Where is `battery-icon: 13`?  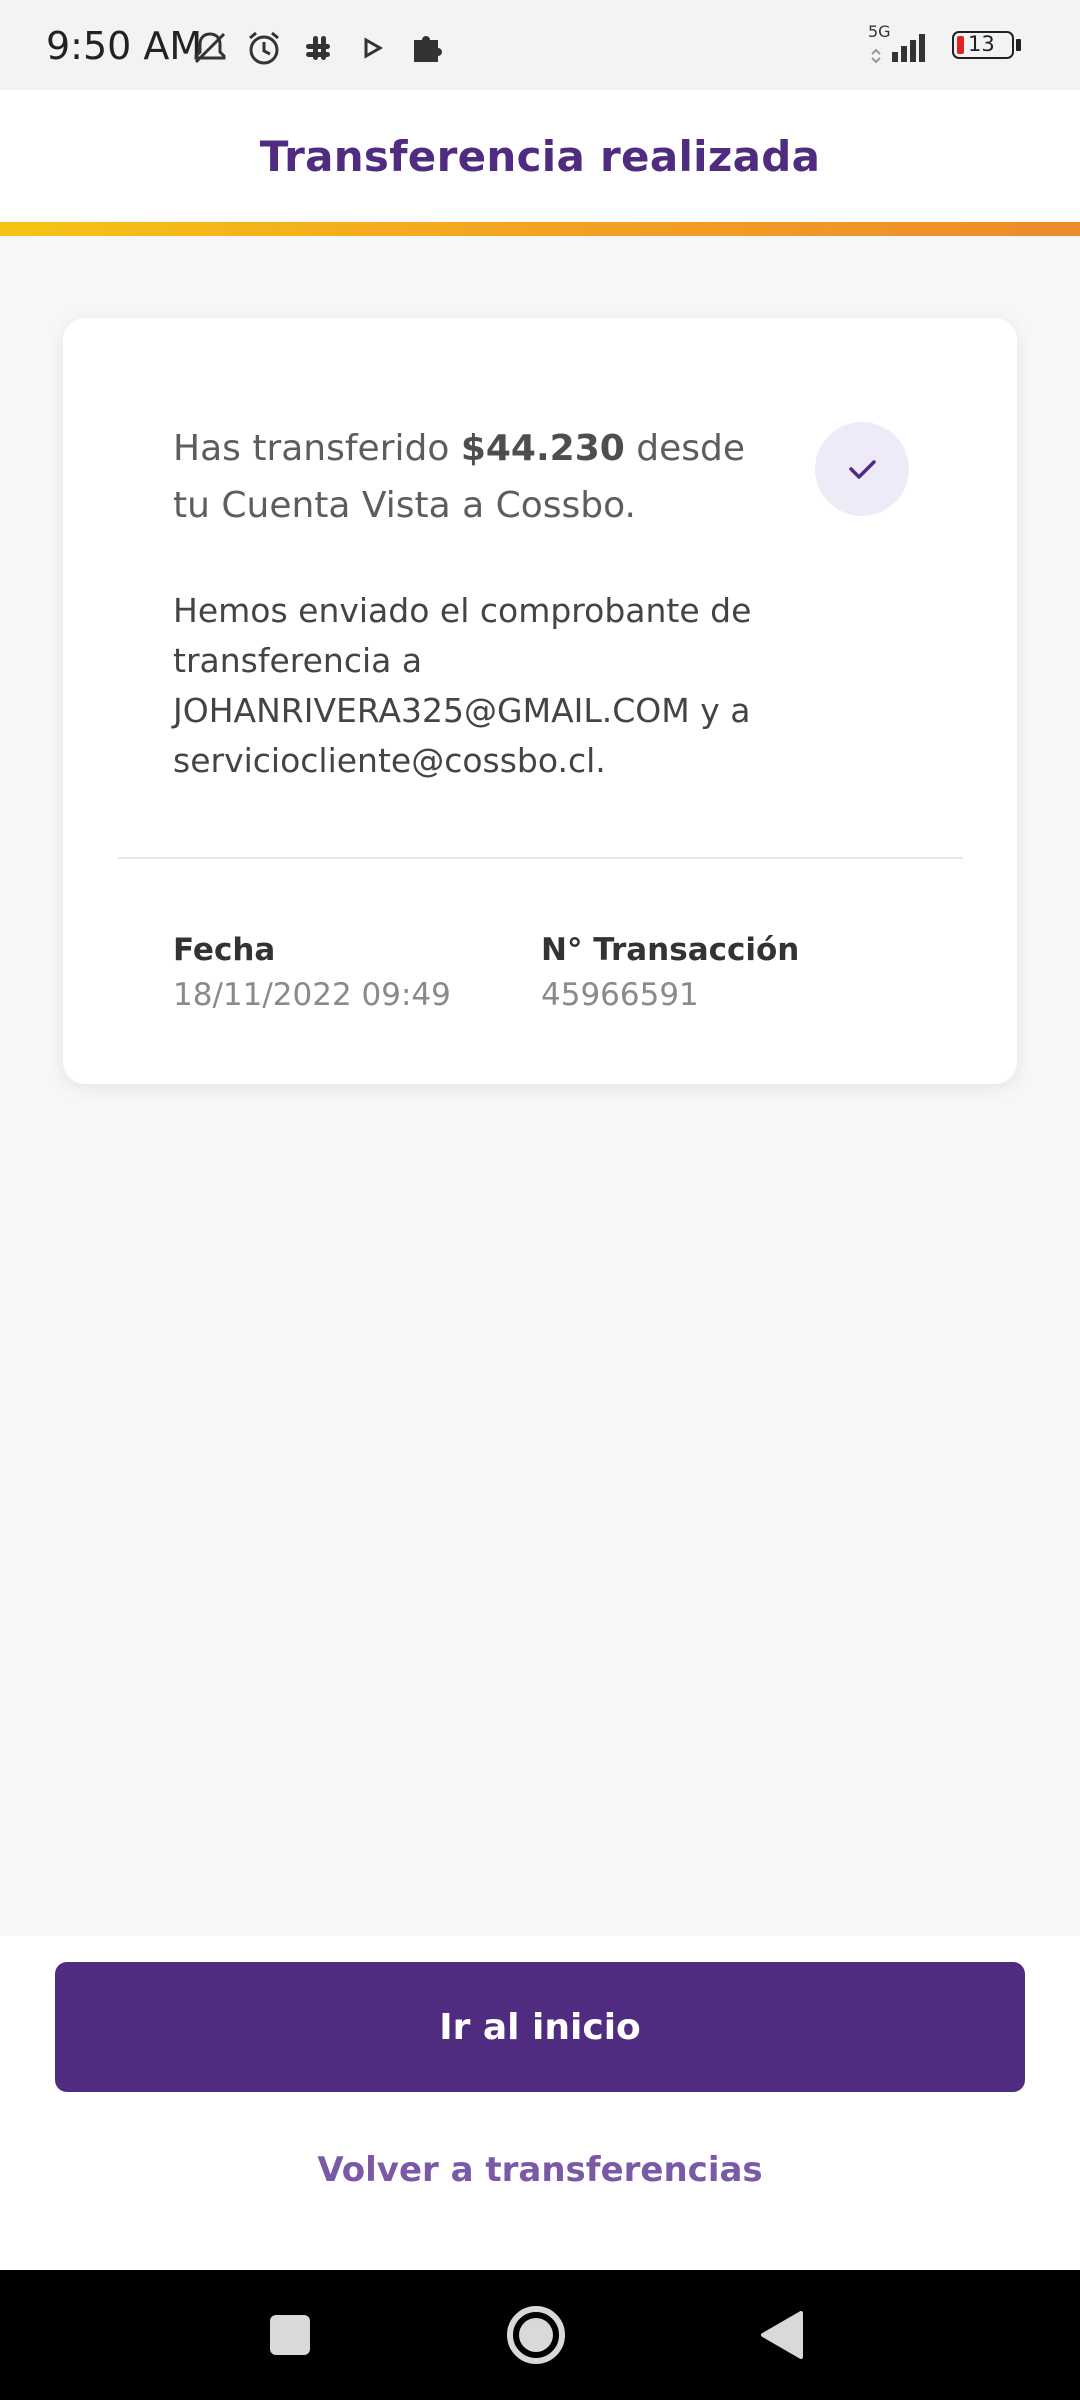 battery-icon: 13 is located at coordinates (988, 46).